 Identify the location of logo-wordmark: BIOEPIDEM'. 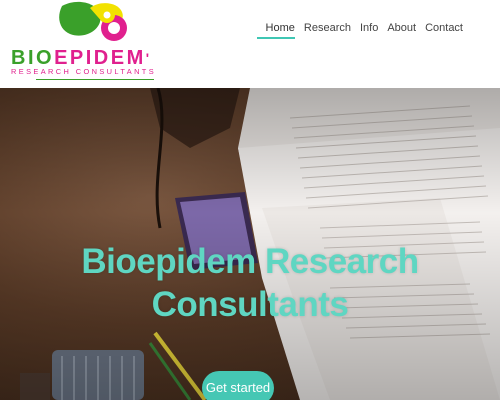
(81, 58).